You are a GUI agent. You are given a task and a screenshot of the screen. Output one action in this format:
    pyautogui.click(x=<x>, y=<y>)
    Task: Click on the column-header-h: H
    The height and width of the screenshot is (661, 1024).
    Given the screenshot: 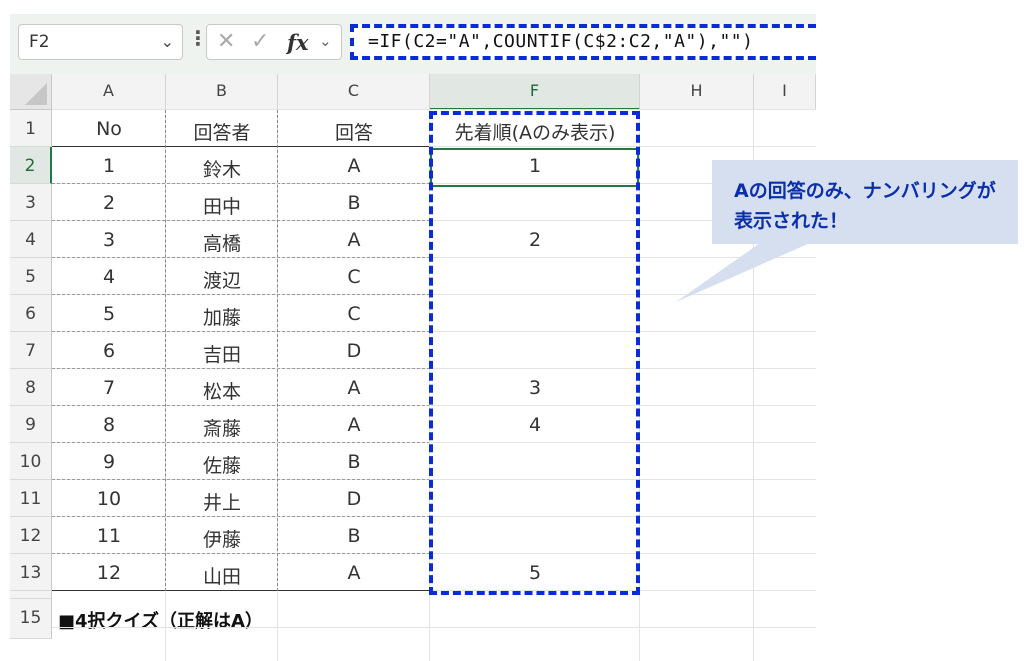 What is the action you would take?
    pyautogui.click(x=697, y=92)
    